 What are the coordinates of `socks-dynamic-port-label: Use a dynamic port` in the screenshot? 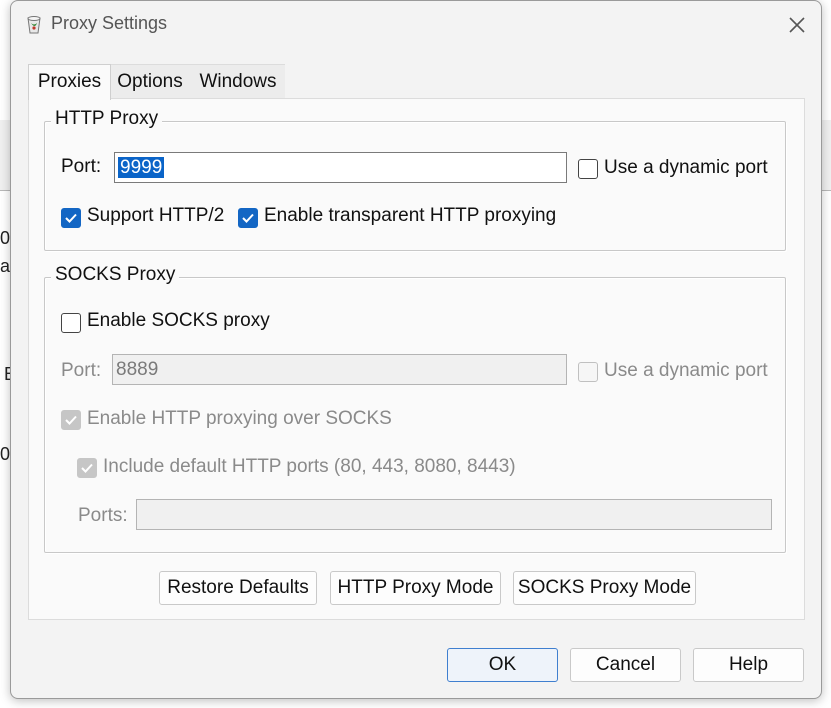 It's located at (686, 370).